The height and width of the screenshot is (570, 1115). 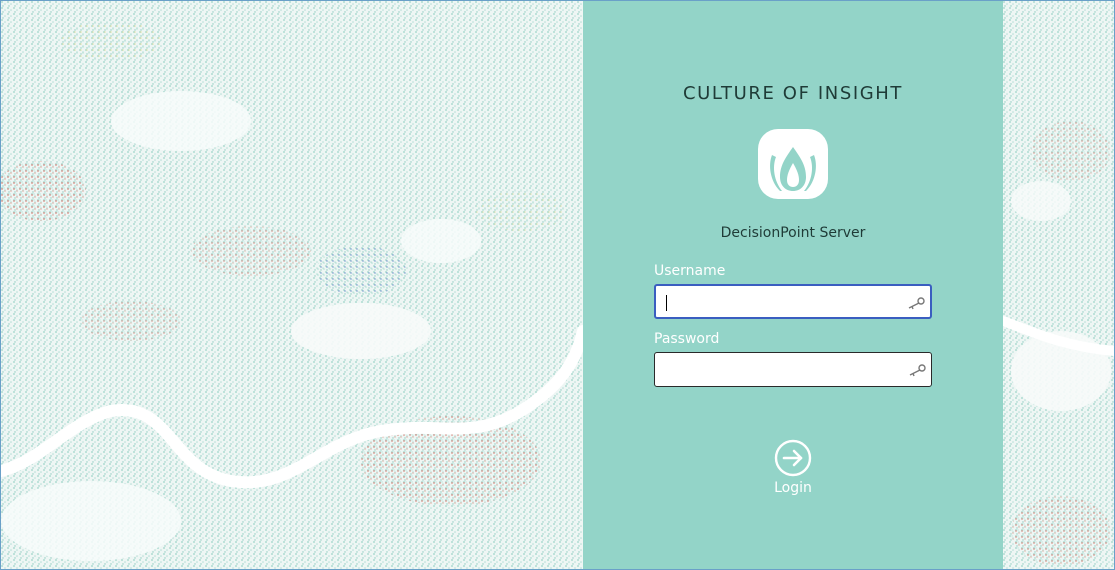 I want to click on password-label: Password, so click(x=687, y=339).